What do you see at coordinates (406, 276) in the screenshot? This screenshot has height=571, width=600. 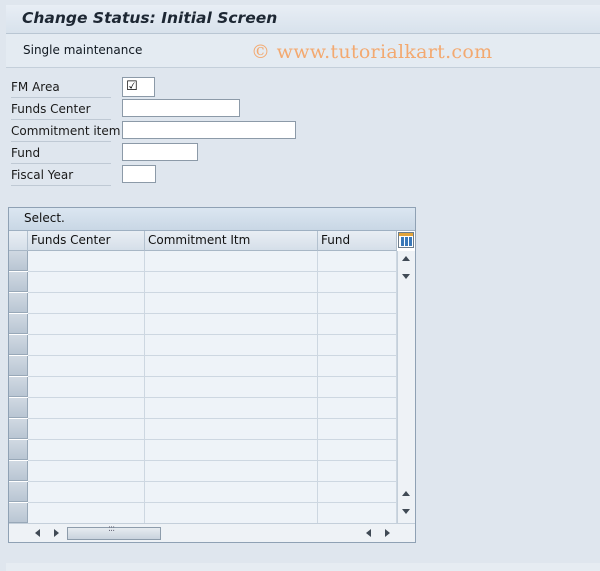 I see `scroll-down-icon` at bounding box center [406, 276].